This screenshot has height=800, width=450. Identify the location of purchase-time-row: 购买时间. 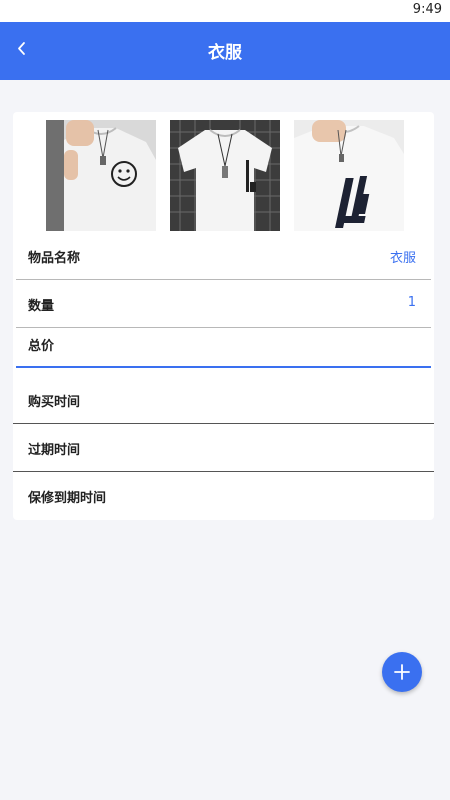
(223, 400).